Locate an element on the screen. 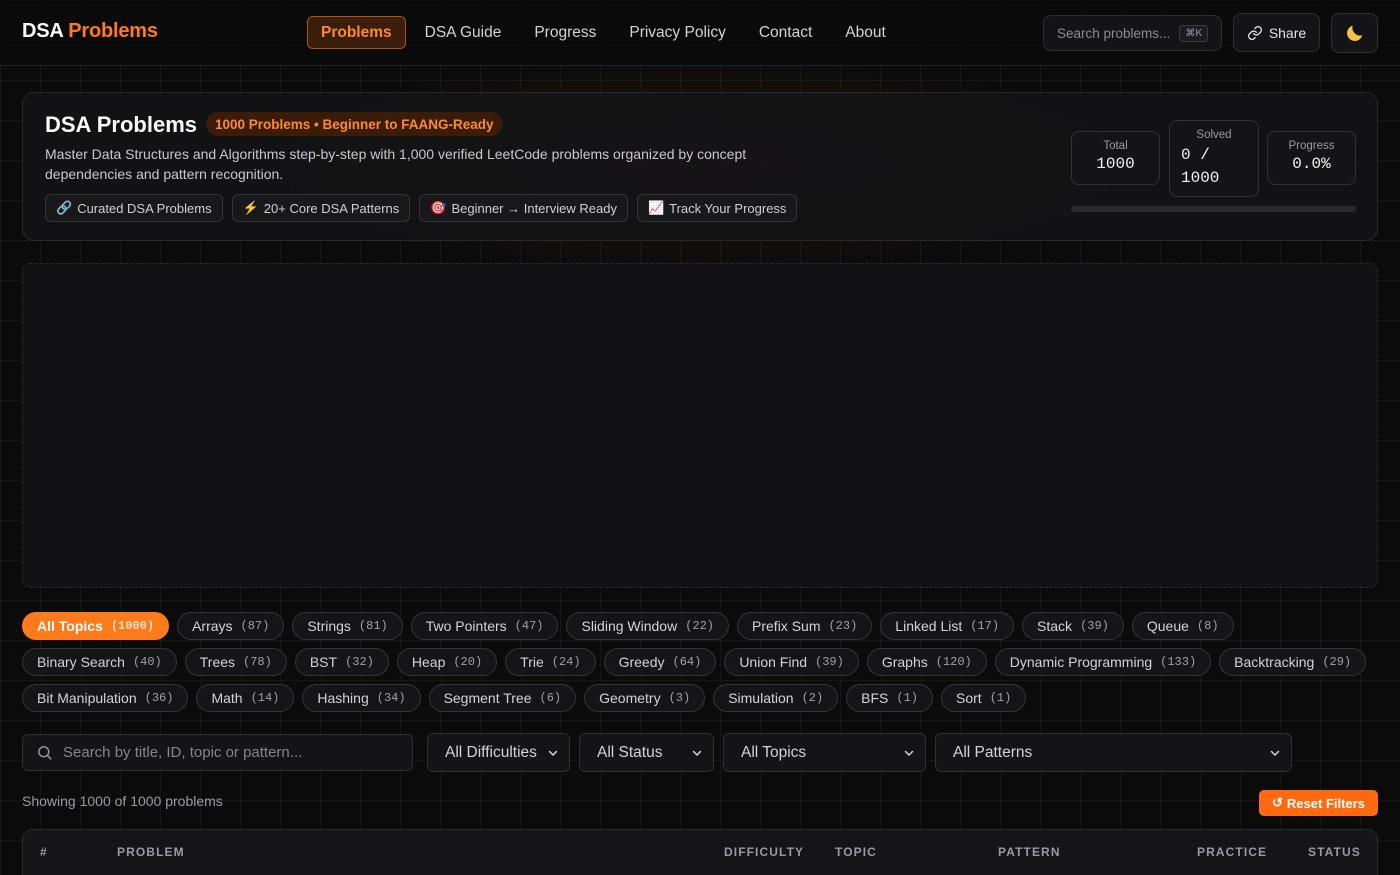 The width and height of the screenshot is (1400, 875). progress-bar is located at coordinates (1213, 209).